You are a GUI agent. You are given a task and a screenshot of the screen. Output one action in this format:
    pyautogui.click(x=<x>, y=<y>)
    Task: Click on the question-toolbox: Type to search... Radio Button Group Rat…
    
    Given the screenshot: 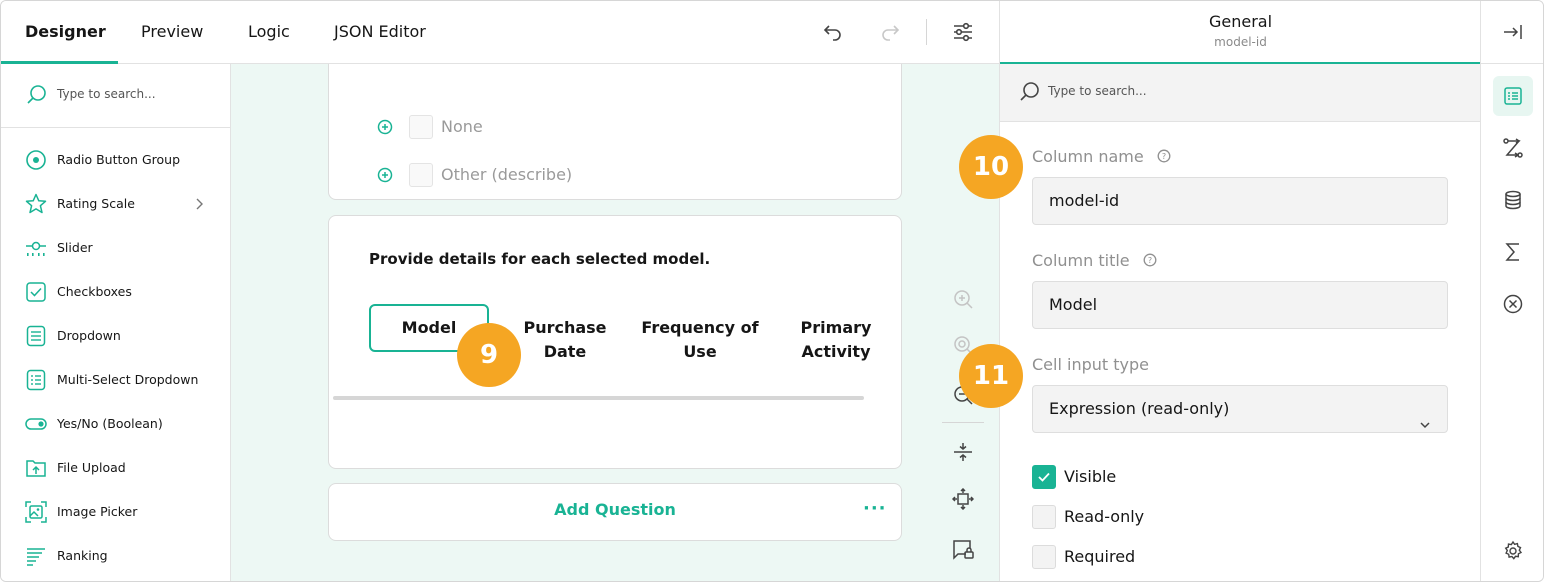 What is the action you would take?
    pyautogui.click(x=116, y=322)
    